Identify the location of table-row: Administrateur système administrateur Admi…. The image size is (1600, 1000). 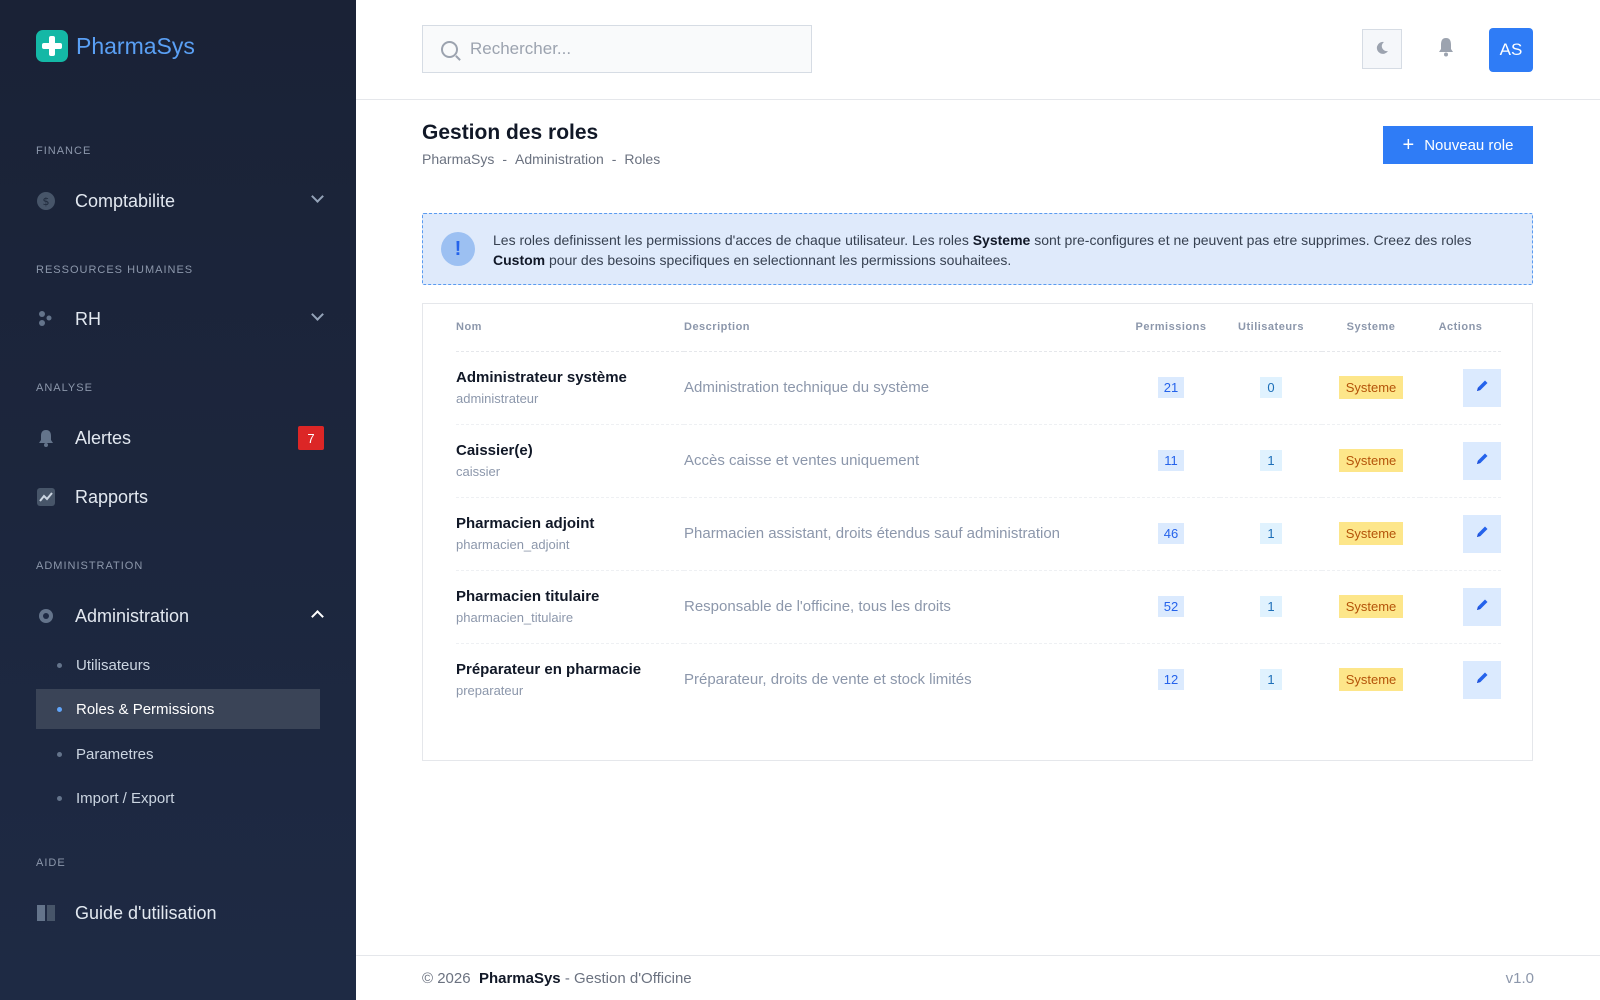
(978, 388).